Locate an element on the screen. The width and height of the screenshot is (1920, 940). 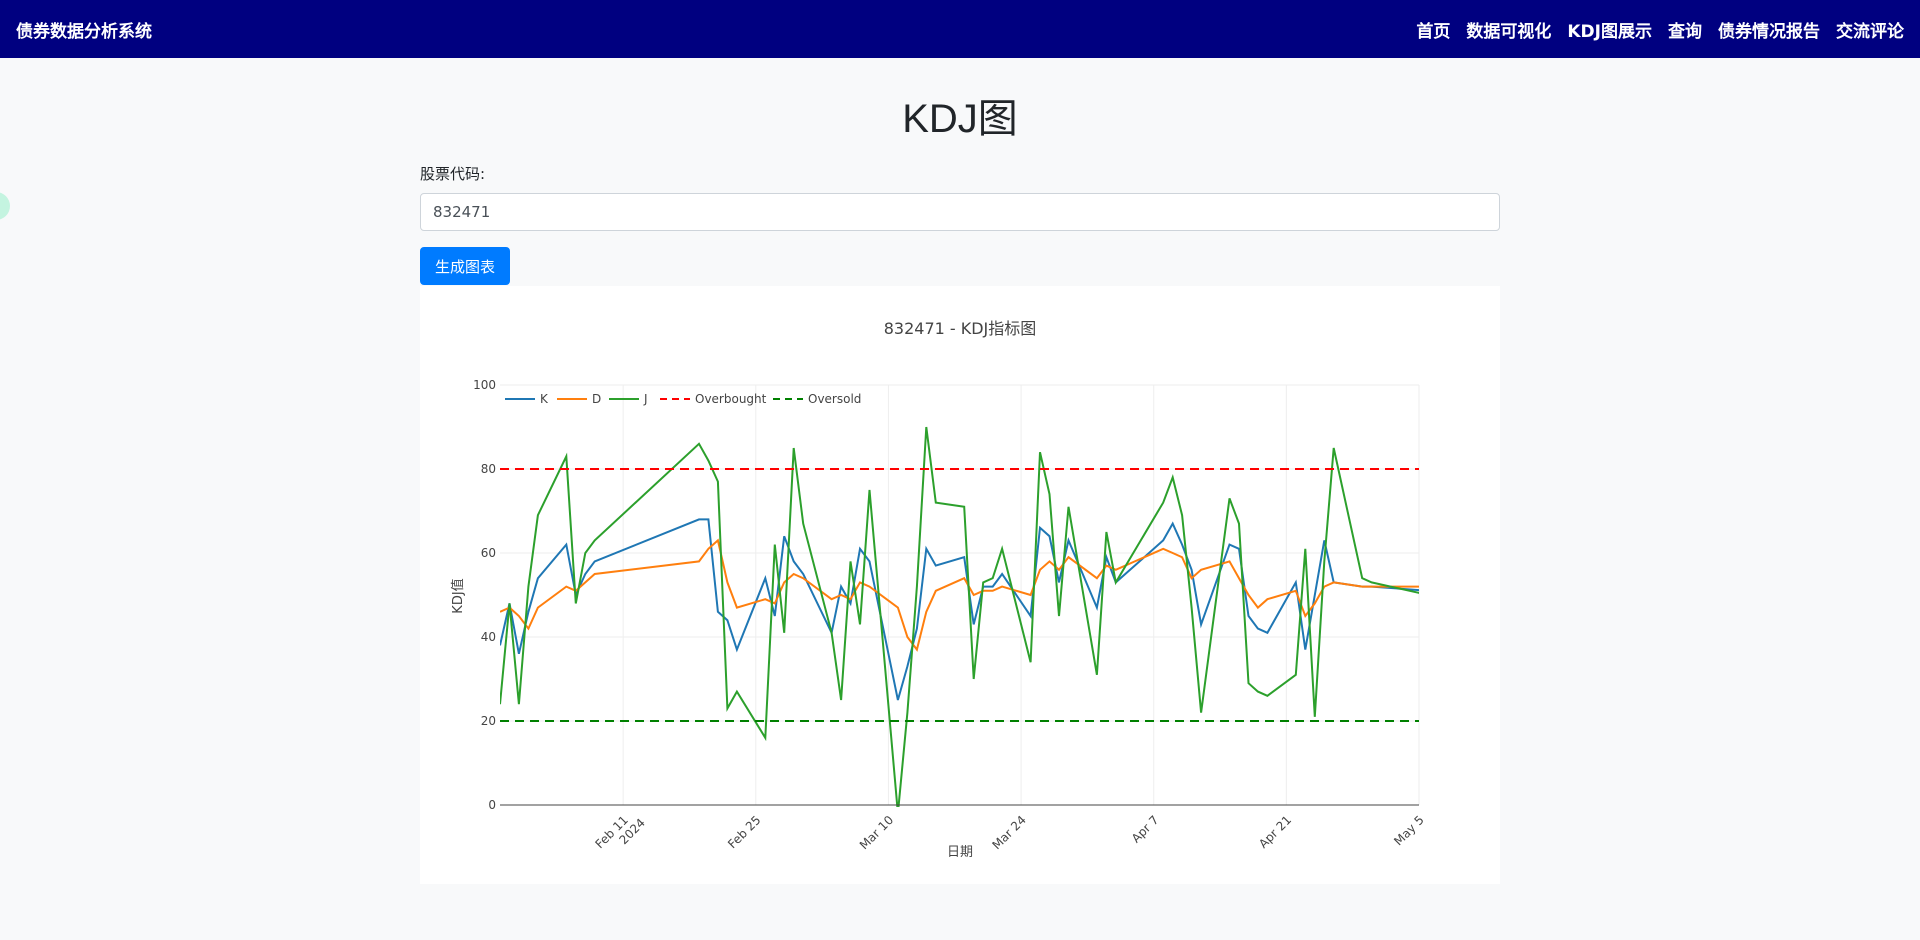
x-tick-label: May 5 is located at coordinates (1409, 831).